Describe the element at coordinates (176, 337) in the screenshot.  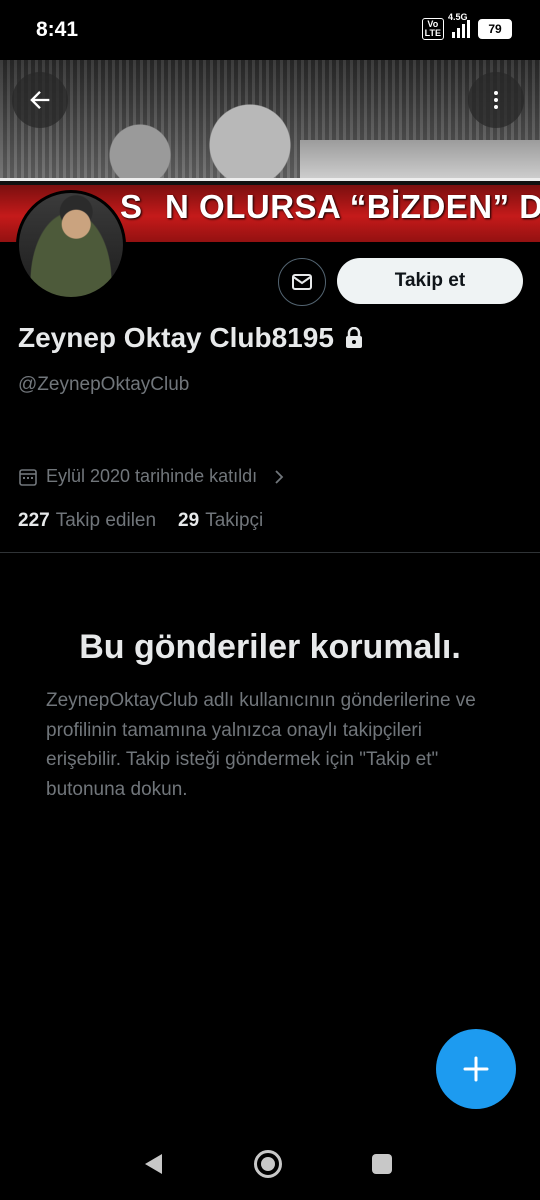
I see `profile-name-text: Zeynep Oktay Club8195` at that location.